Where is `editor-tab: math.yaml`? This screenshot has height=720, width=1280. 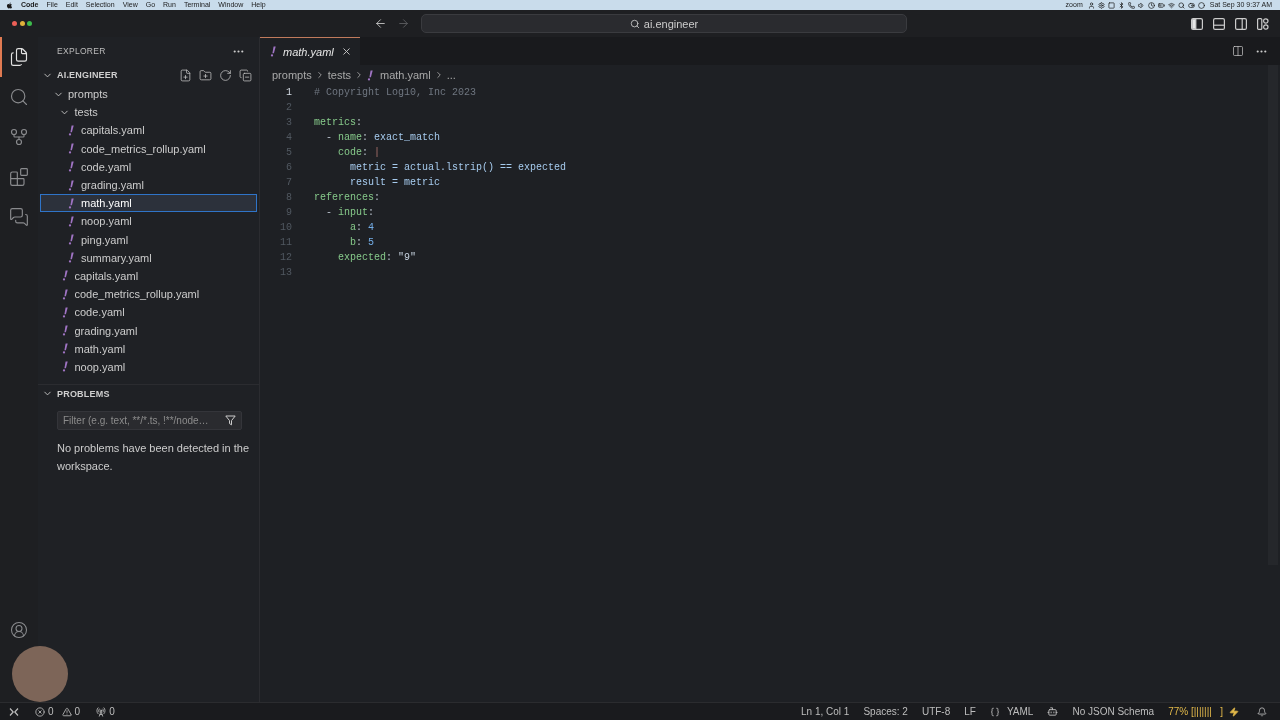
editor-tab: math.yaml is located at coordinates (310, 51).